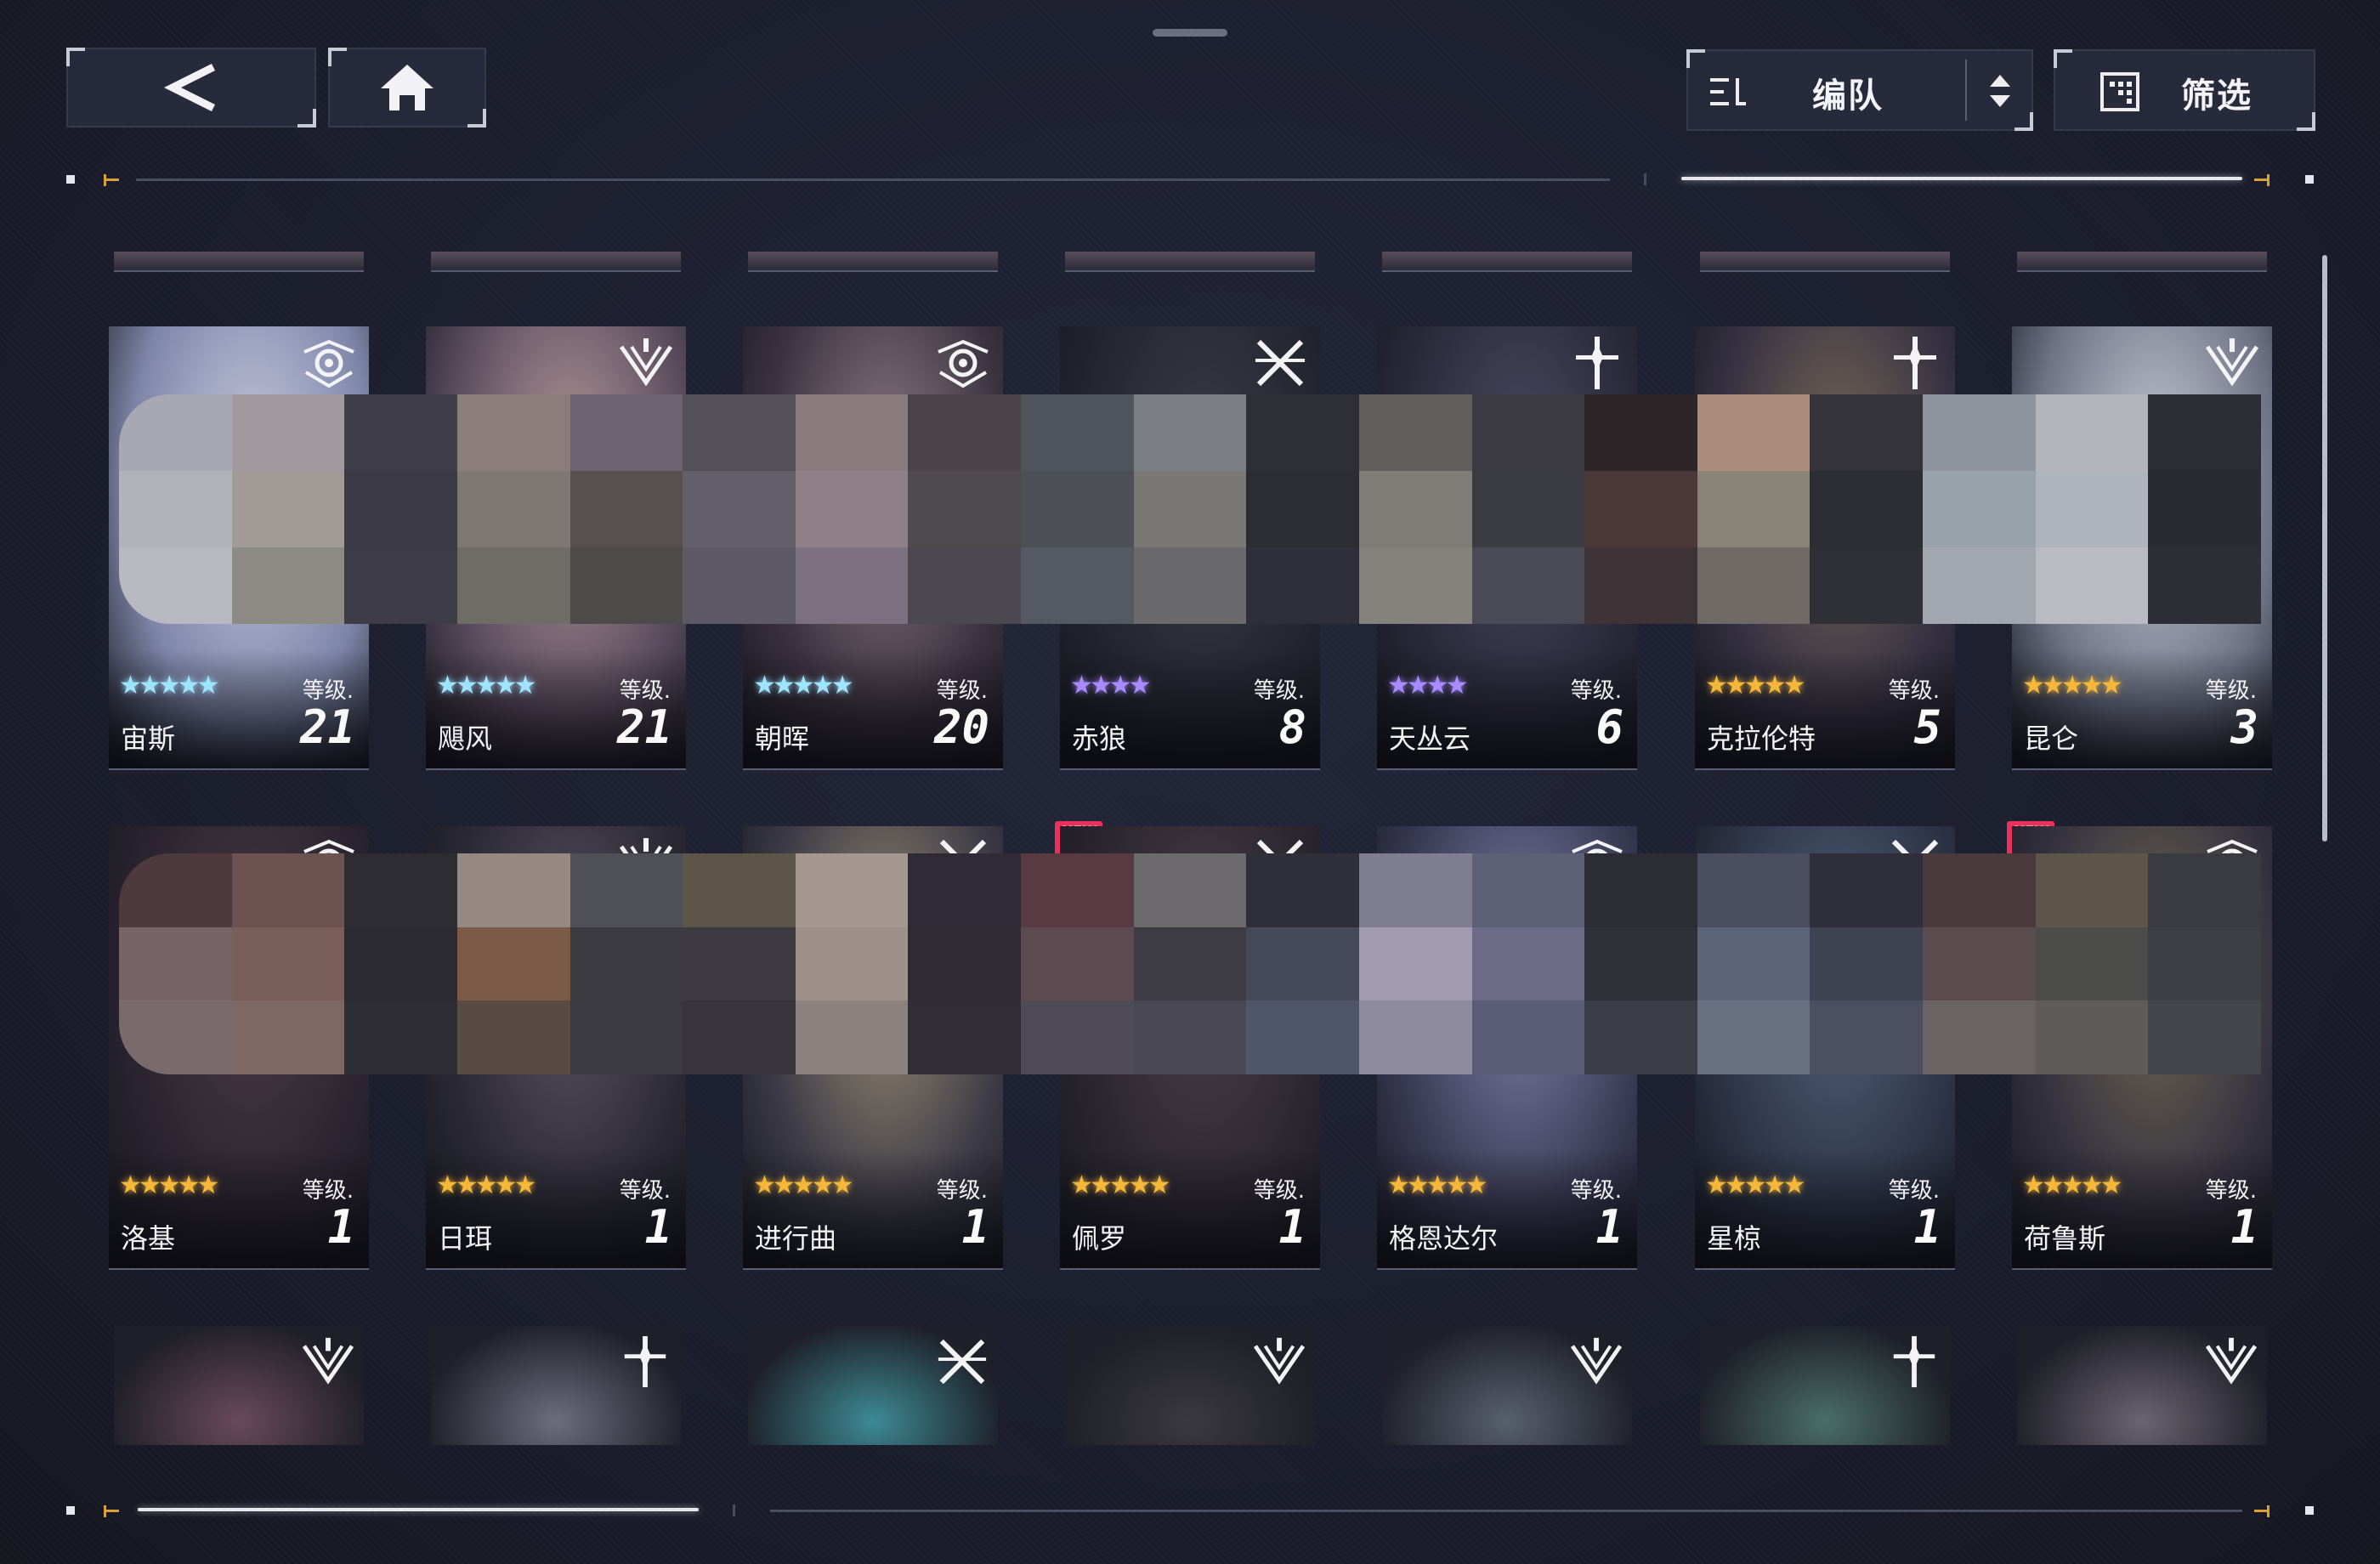 The height and width of the screenshot is (1564, 2380). Describe the element at coordinates (148, 738) in the screenshot. I see `character-name: 宙斯` at that location.